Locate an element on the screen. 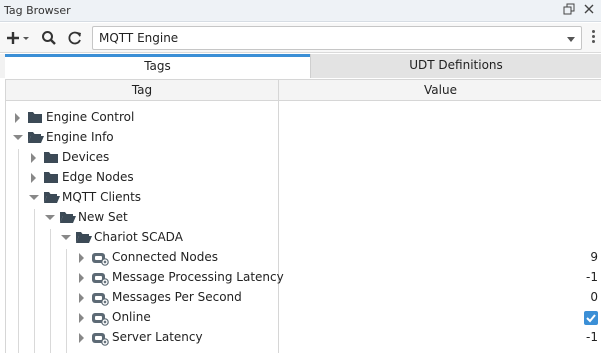  tree-row-label: Engine Info is located at coordinates (80, 137).